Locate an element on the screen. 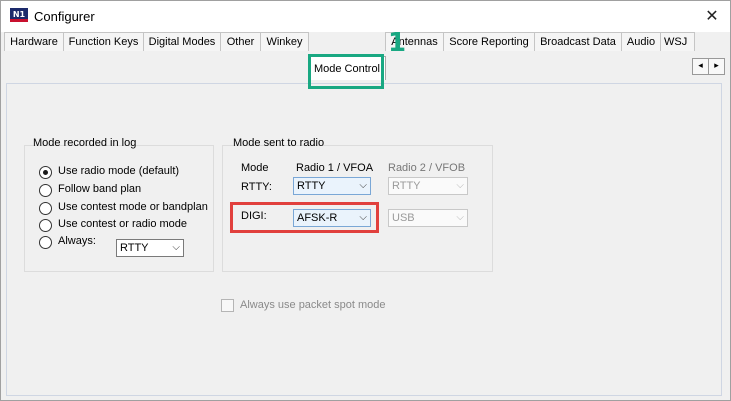  radio1-rtty-select: RTTY ⌵ is located at coordinates (332, 186).